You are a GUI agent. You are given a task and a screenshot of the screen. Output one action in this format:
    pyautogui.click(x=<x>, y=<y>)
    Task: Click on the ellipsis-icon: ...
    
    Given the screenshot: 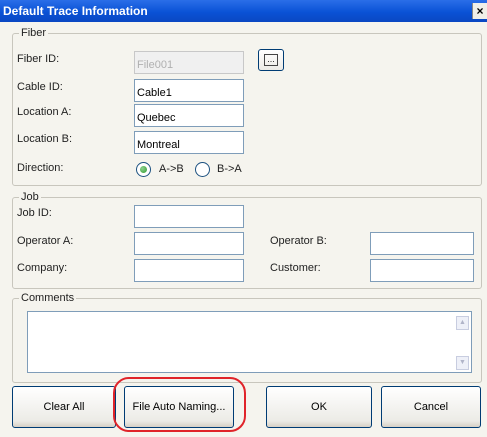 What is the action you would take?
    pyautogui.click(x=271, y=60)
    